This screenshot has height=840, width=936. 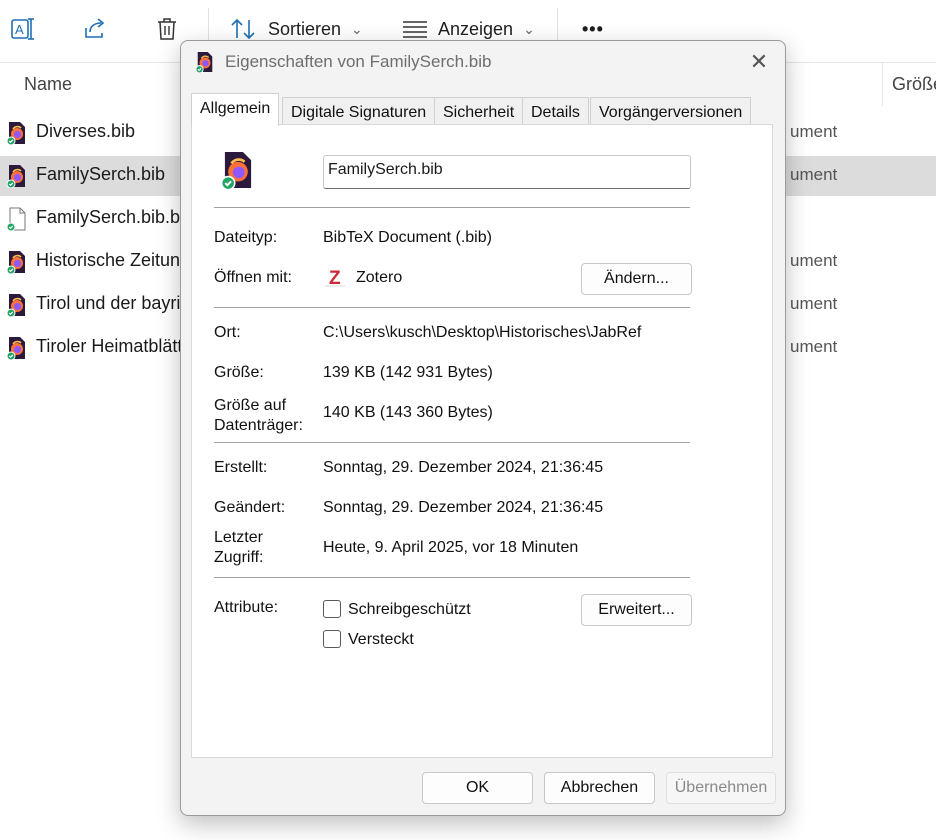 What do you see at coordinates (477, 788) in the screenshot?
I see `ok-button: OK` at bounding box center [477, 788].